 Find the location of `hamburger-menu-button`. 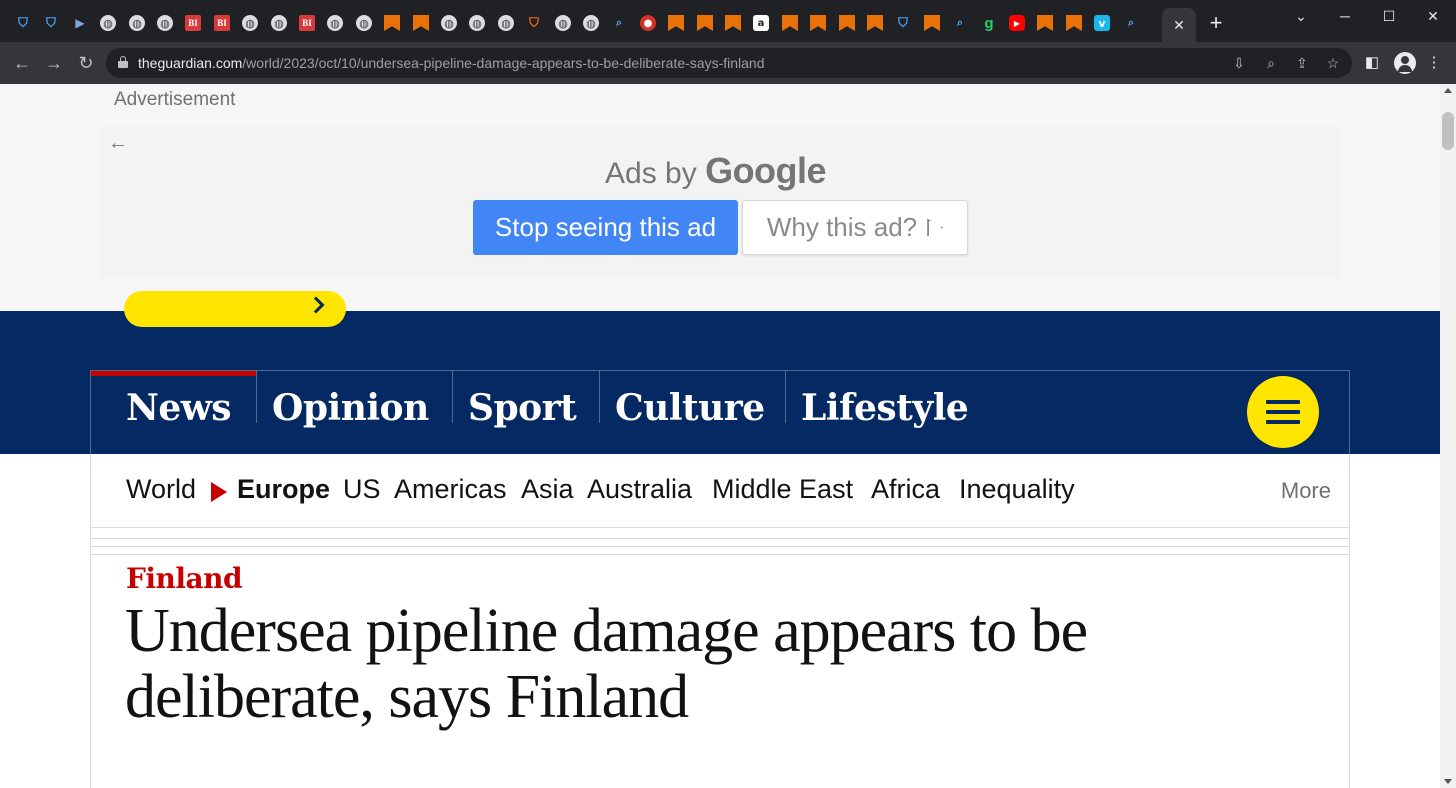

hamburger-menu-button is located at coordinates (1283, 412).